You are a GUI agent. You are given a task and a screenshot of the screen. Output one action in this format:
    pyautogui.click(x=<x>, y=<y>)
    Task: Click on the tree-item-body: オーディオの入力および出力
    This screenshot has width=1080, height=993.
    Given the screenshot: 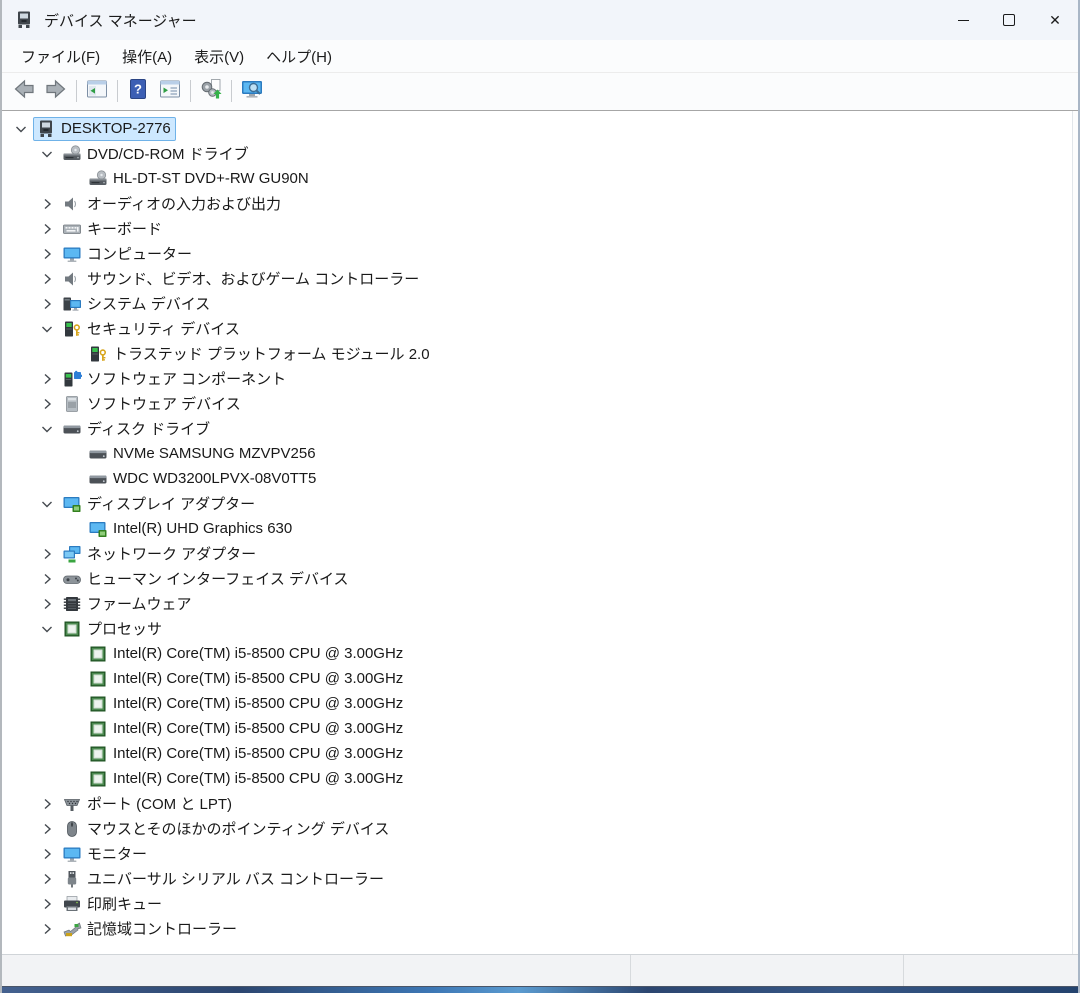 What is the action you would take?
    pyautogui.click(x=172, y=203)
    